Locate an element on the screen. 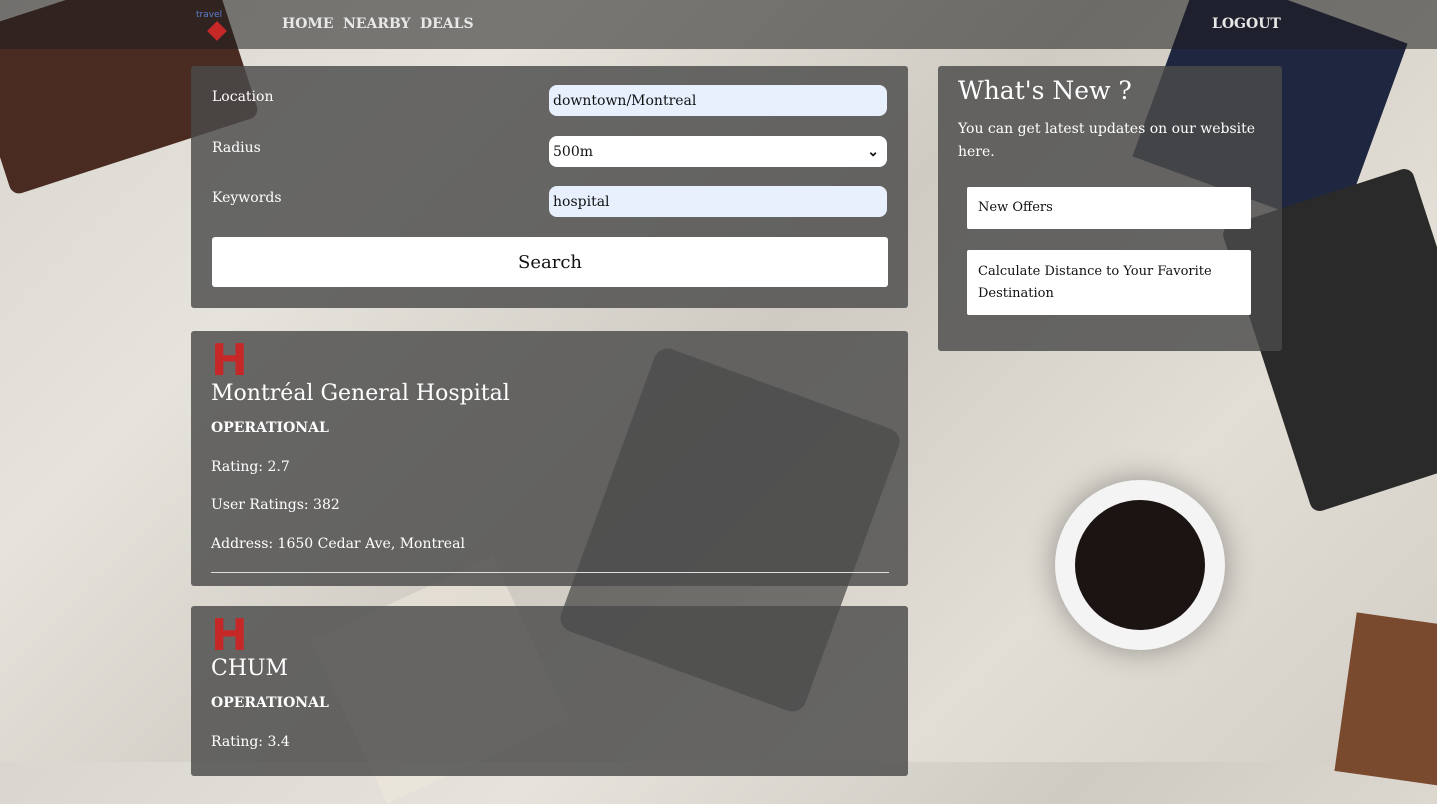  result-name: Montréal General Hospital is located at coordinates (360, 393).